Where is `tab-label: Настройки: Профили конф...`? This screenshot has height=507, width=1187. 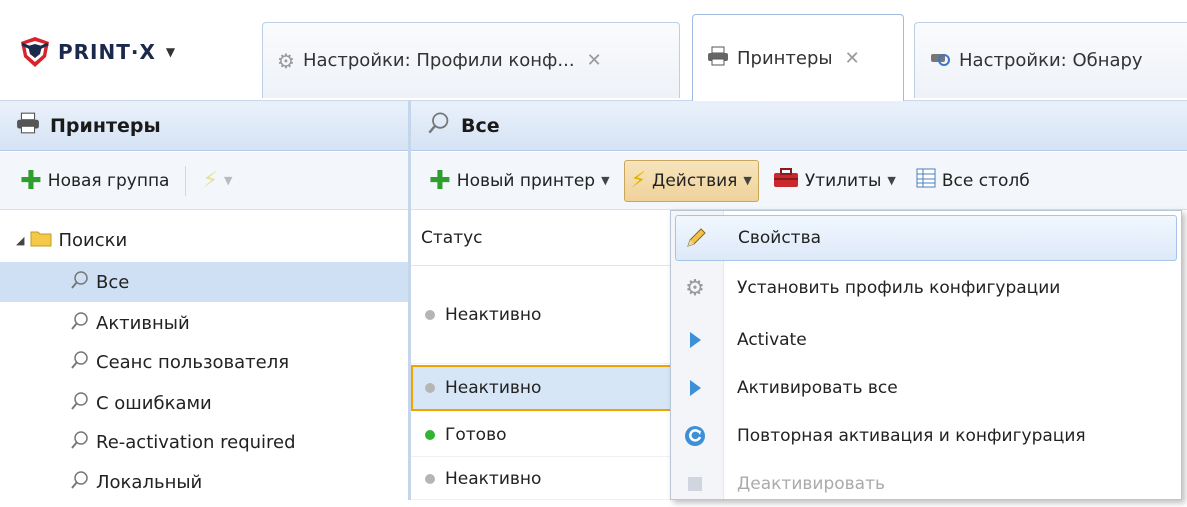
tab-label: Настройки: Профили конф... is located at coordinates (438, 60).